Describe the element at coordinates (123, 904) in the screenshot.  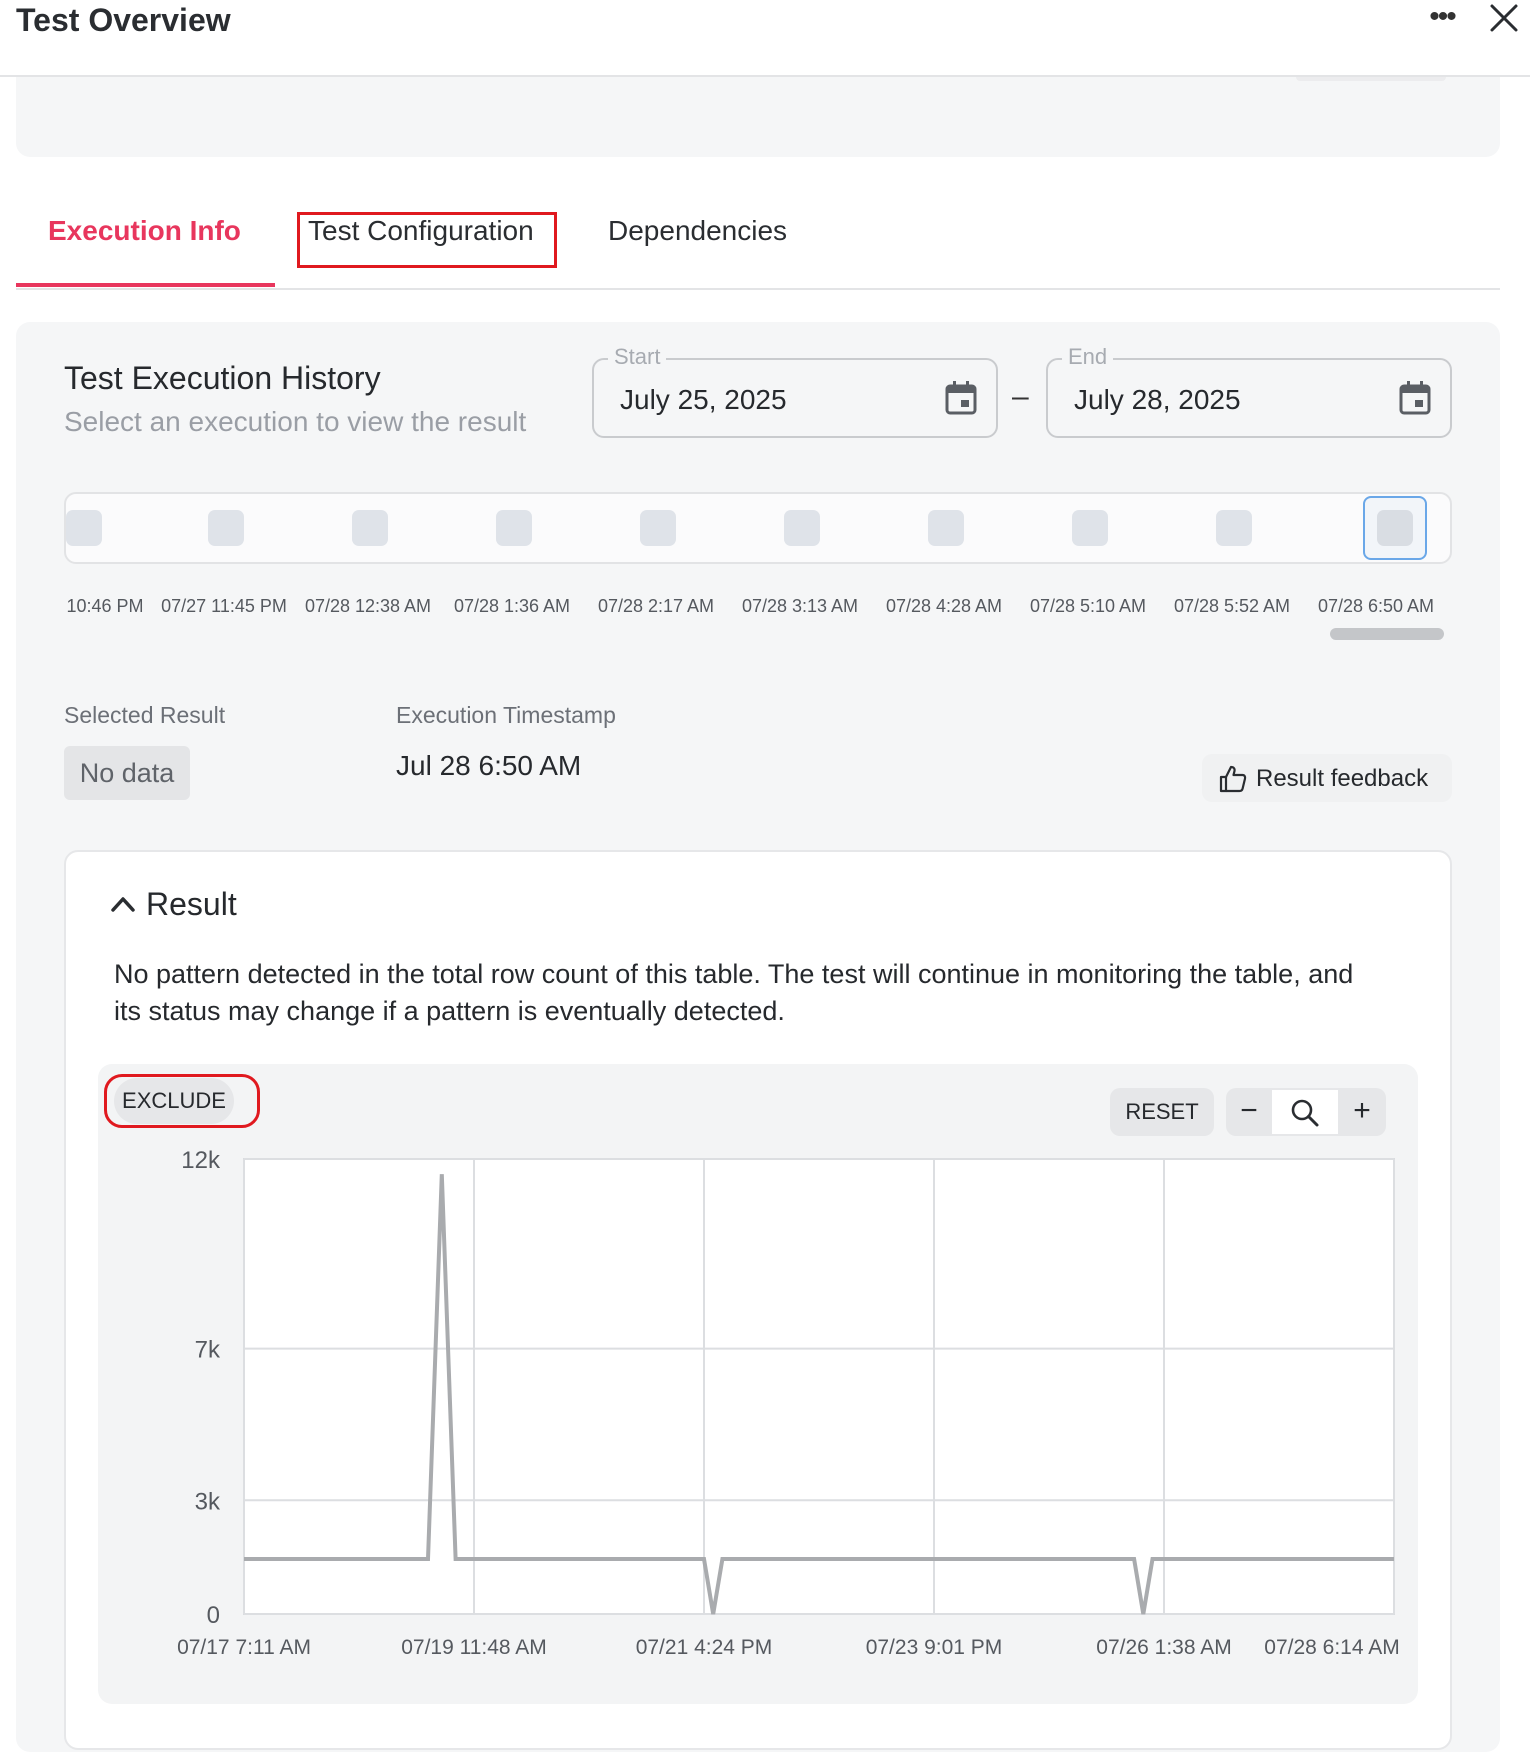
I see `chevron-up-icon` at that location.